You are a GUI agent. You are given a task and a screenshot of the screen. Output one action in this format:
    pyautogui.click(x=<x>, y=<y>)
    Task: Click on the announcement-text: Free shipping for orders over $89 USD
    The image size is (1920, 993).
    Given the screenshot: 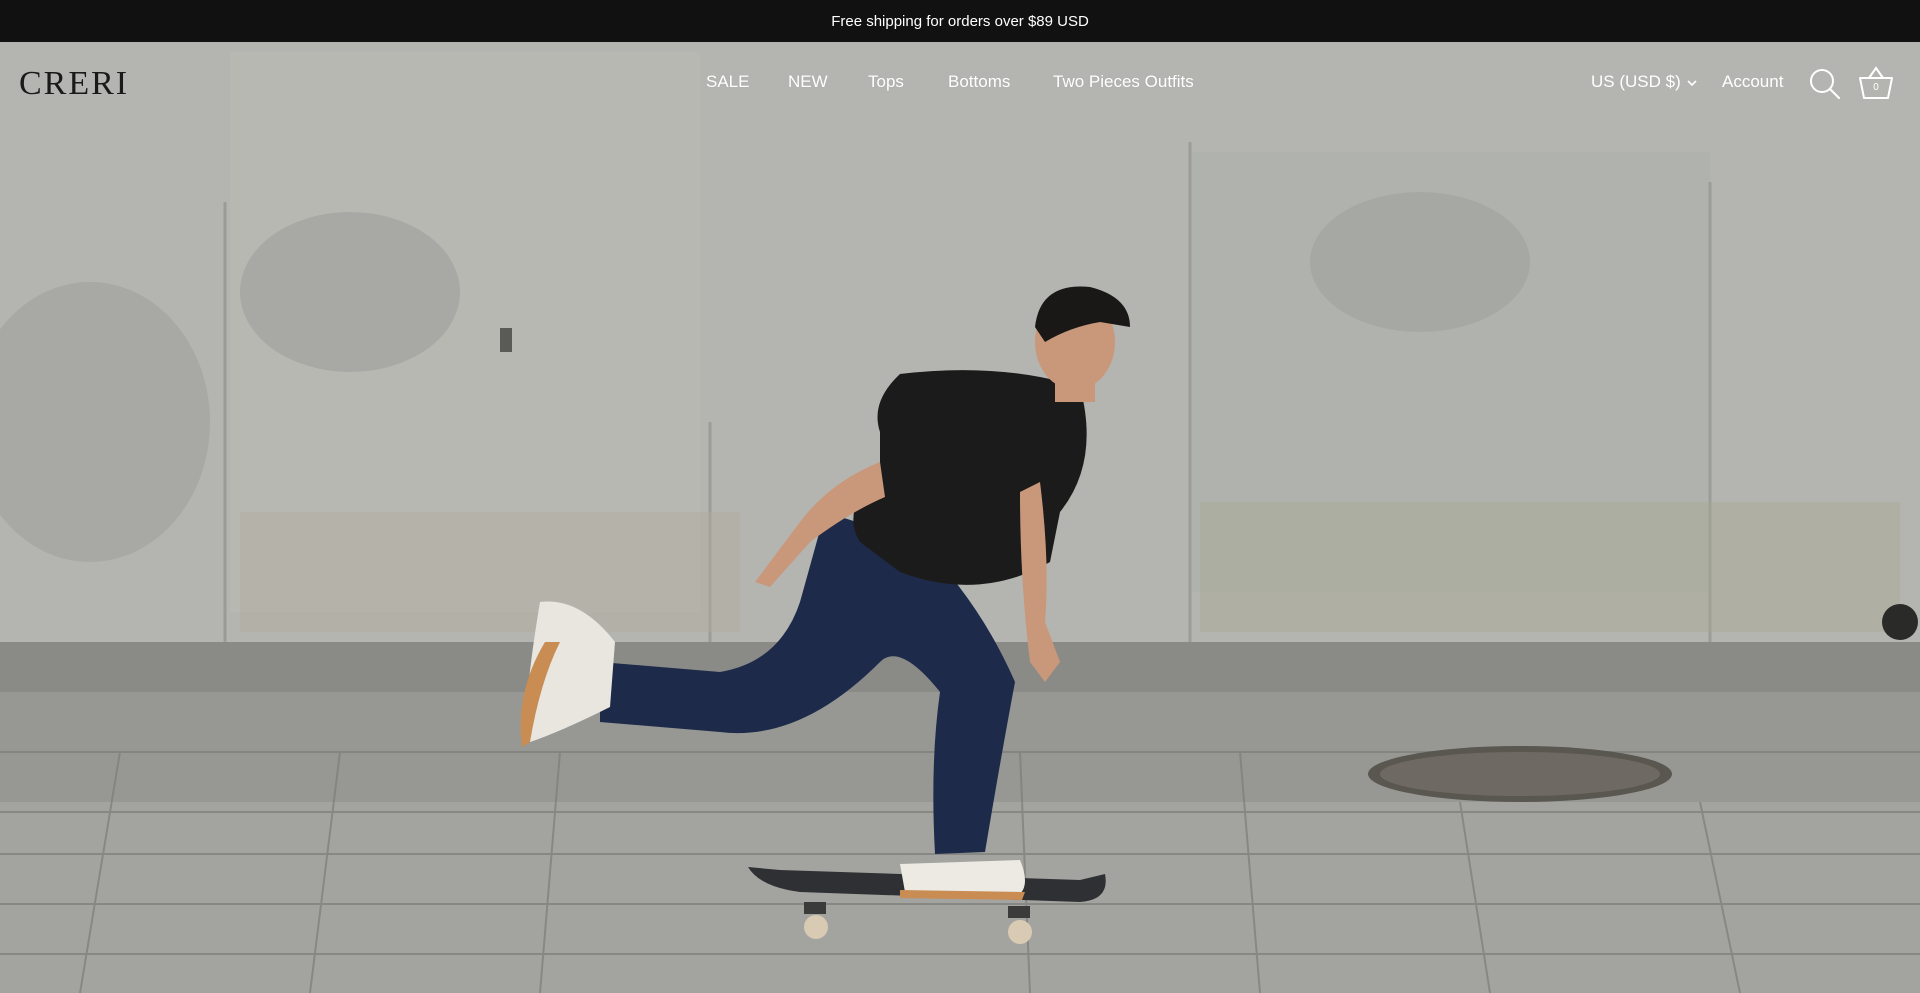 What is the action you would take?
    pyautogui.click(x=960, y=21)
    